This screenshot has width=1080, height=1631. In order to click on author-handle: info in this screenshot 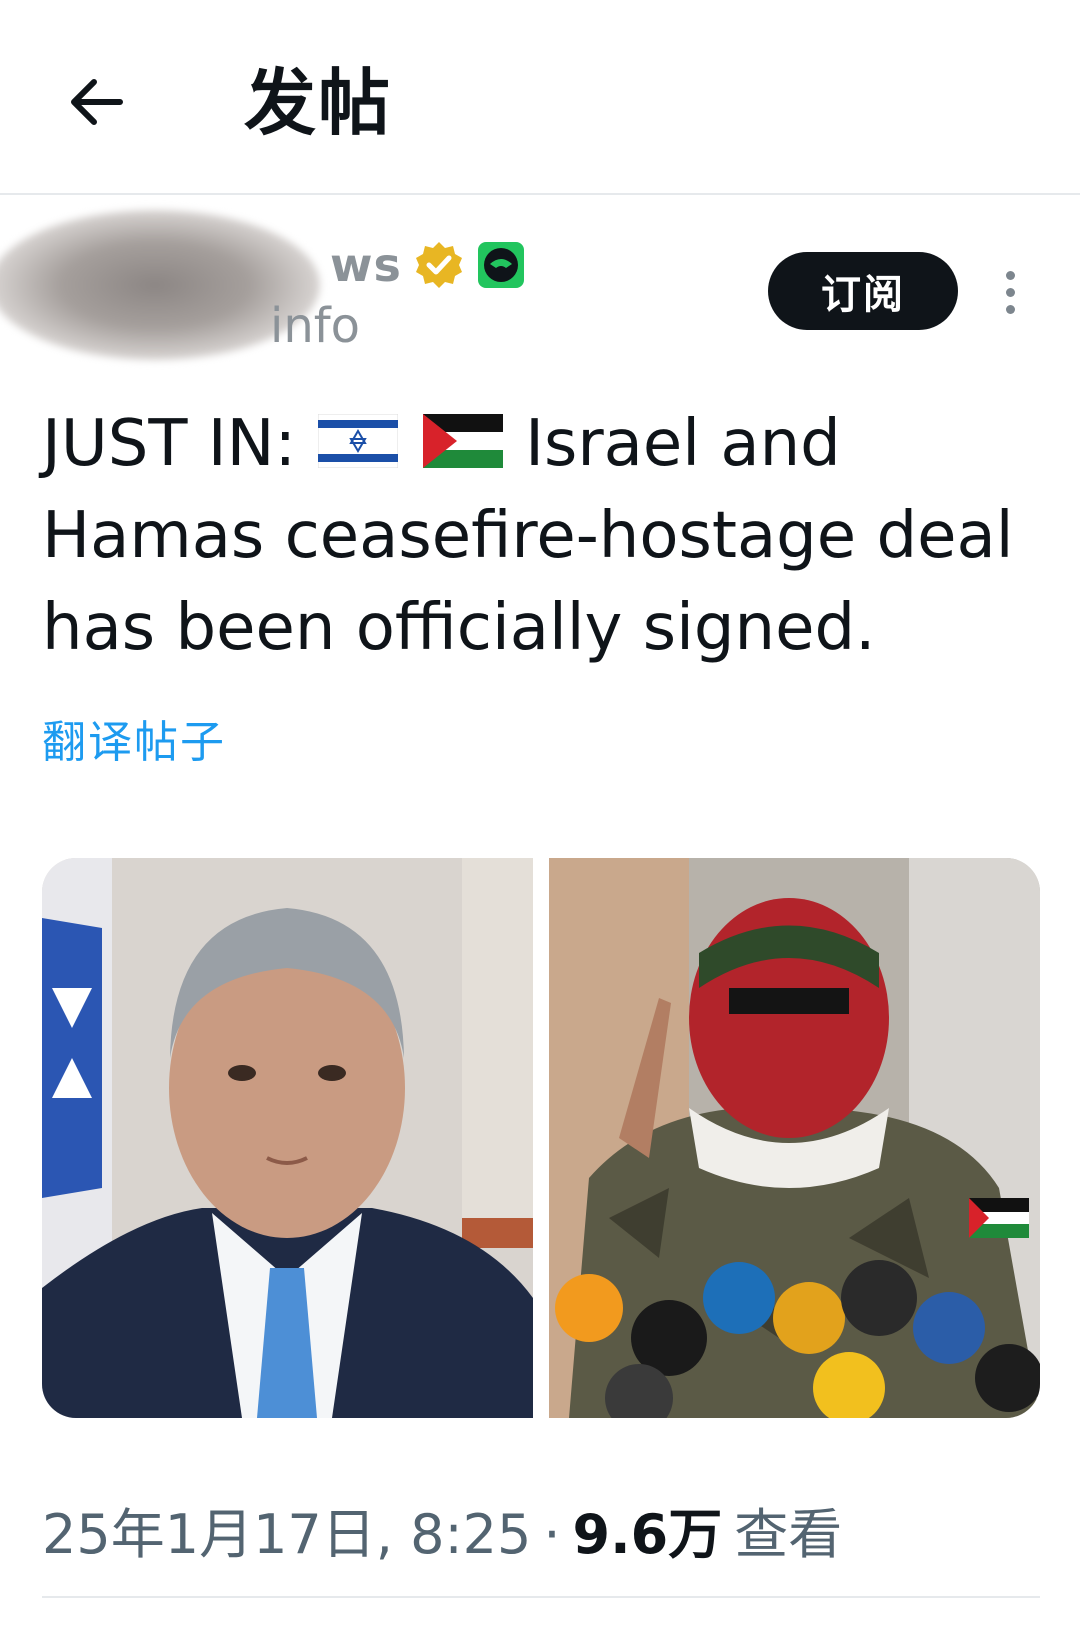, I will do `click(315, 326)`.